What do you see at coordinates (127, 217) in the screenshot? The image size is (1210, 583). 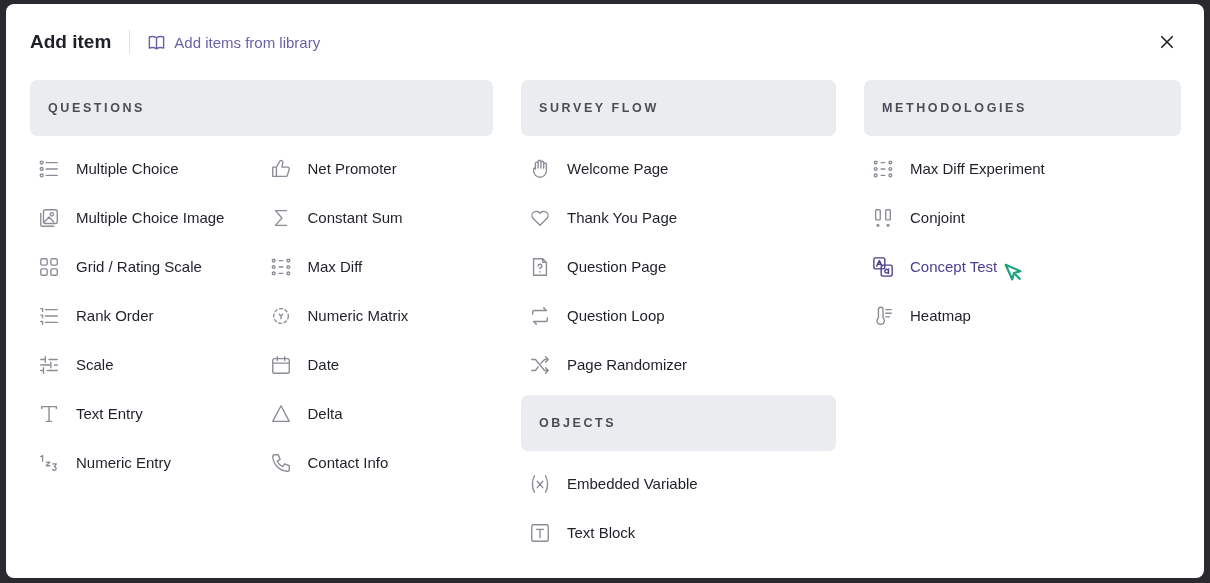 I see `item-option: Multiple Choice Image` at bounding box center [127, 217].